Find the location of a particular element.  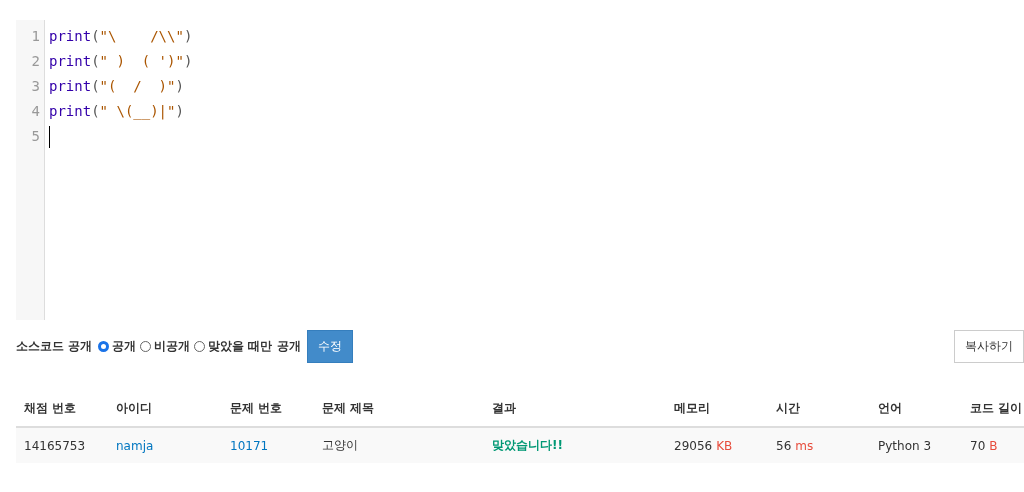

copy-button: 복사하기 is located at coordinates (989, 346).